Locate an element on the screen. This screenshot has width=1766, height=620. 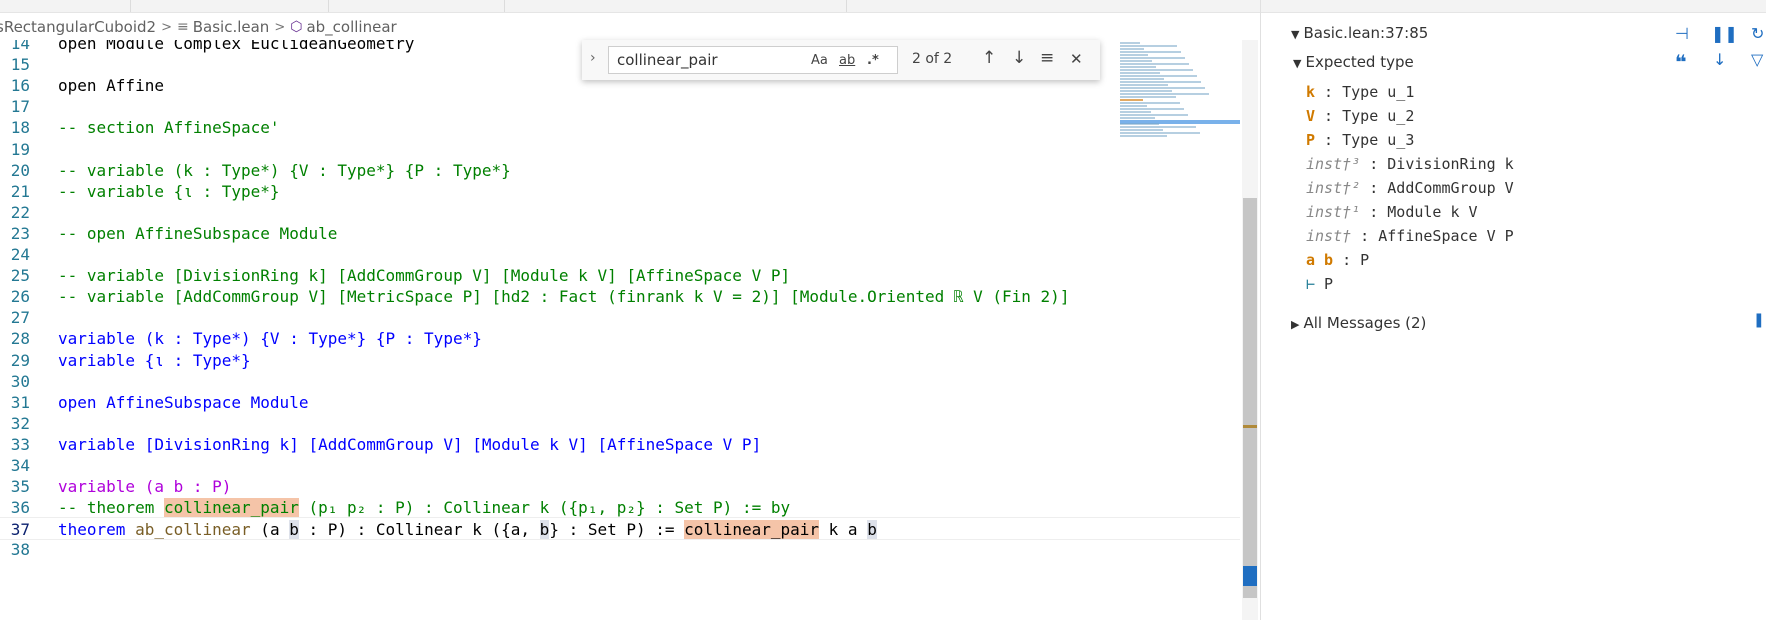
tab-strip is located at coordinates (630, 6).